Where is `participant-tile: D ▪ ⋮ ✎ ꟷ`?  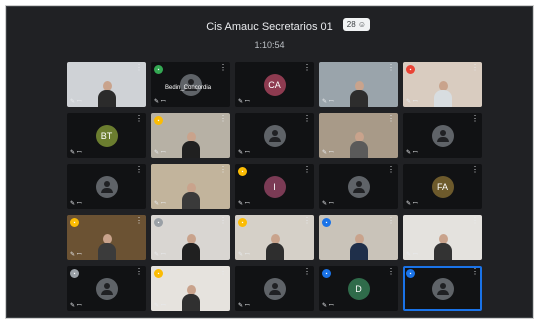
participant-tile: D ▪ ⋮ ✎ ꟷ is located at coordinates (358, 288).